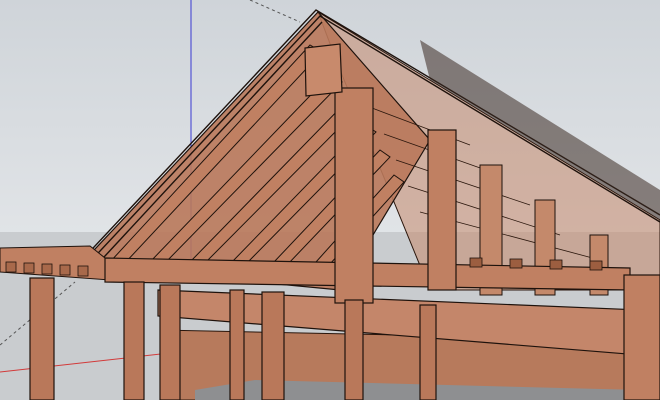  What do you see at coordinates (42, 338) in the screenshot?
I see `porch-post` at bounding box center [42, 338].